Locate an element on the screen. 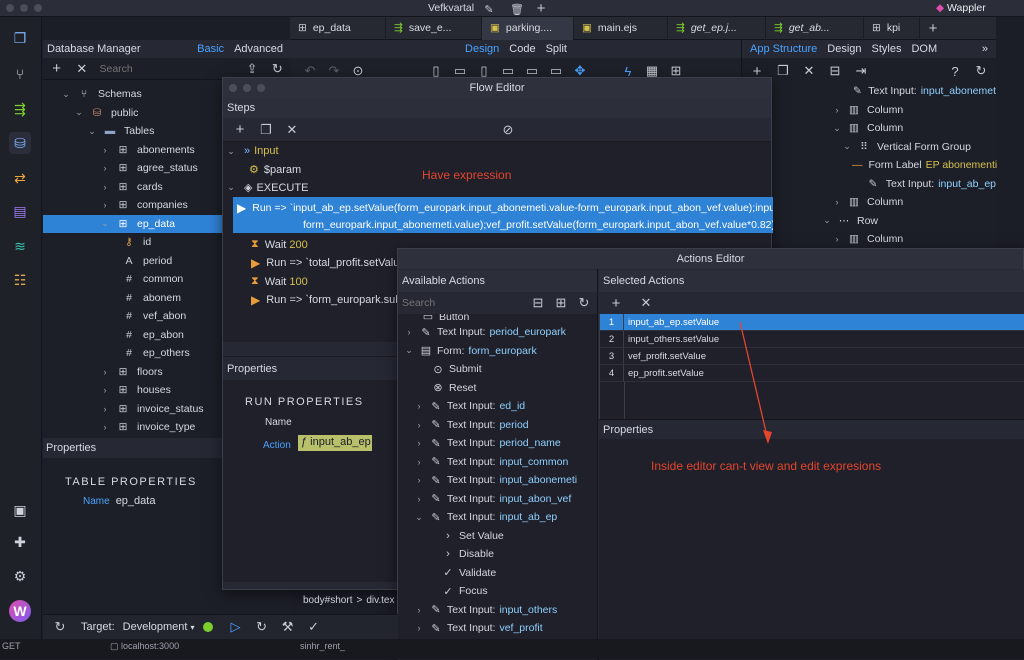 The image size is (1024, 660). close-icon: ✕ is located at coordinates (81, 69).